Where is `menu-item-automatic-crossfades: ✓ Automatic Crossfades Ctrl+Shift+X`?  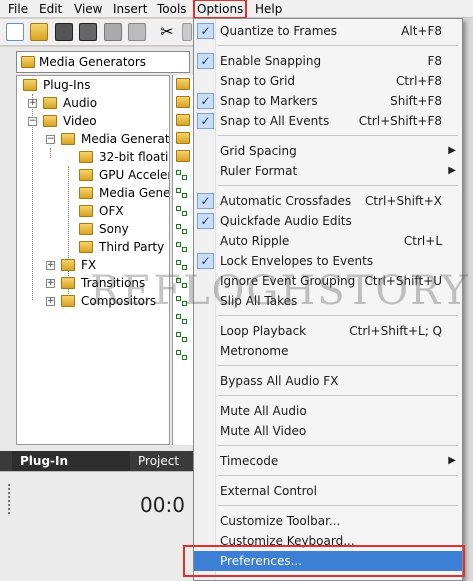 menu-item-automatic-crossfades: ✓ Automatic Crossfades Ctrl+Shift+X is located at coordinates (328, 201).